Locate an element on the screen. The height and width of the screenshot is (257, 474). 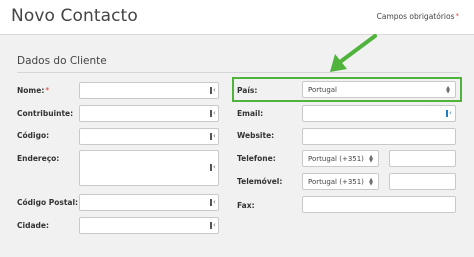
website-label: Website: is located at coordinates (256, 135).